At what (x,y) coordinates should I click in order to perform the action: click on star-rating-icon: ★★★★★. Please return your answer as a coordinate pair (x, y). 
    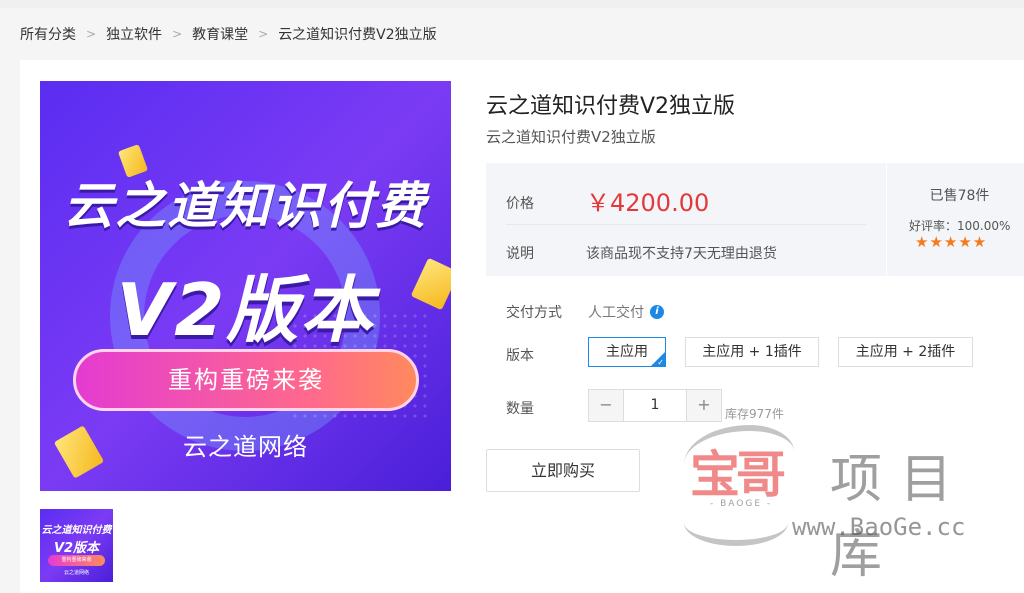
    Looking at the image, I should click on (951, 242).